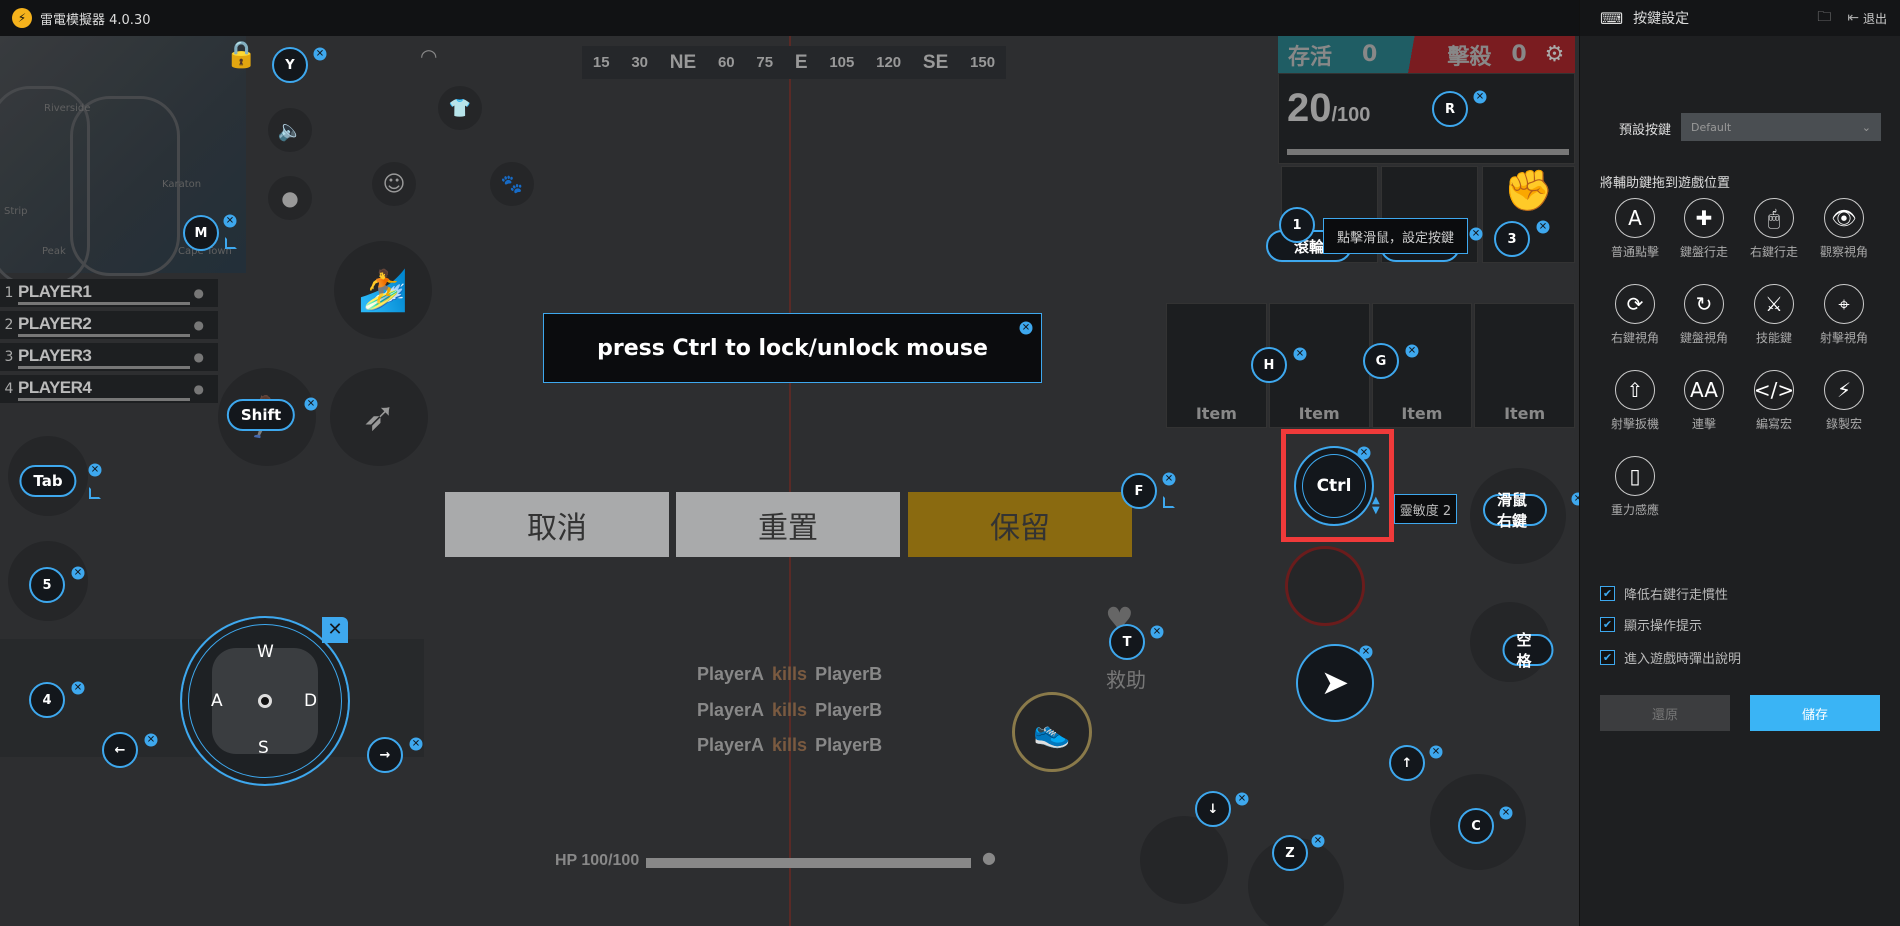  What do you see at coordinates (109, 357) in the screenshot?
I see `player-row: 3 PLAYER3 ●` at bounding box center [109, 357].